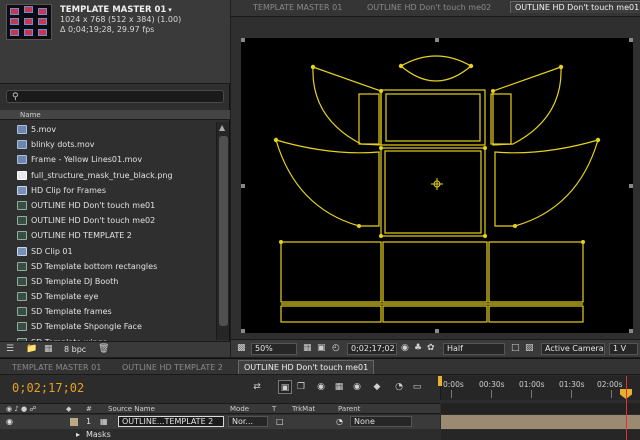  Describe the element at coordinates (321, 348) in the screenshot. I see `grid-icon: ▣` at that location.